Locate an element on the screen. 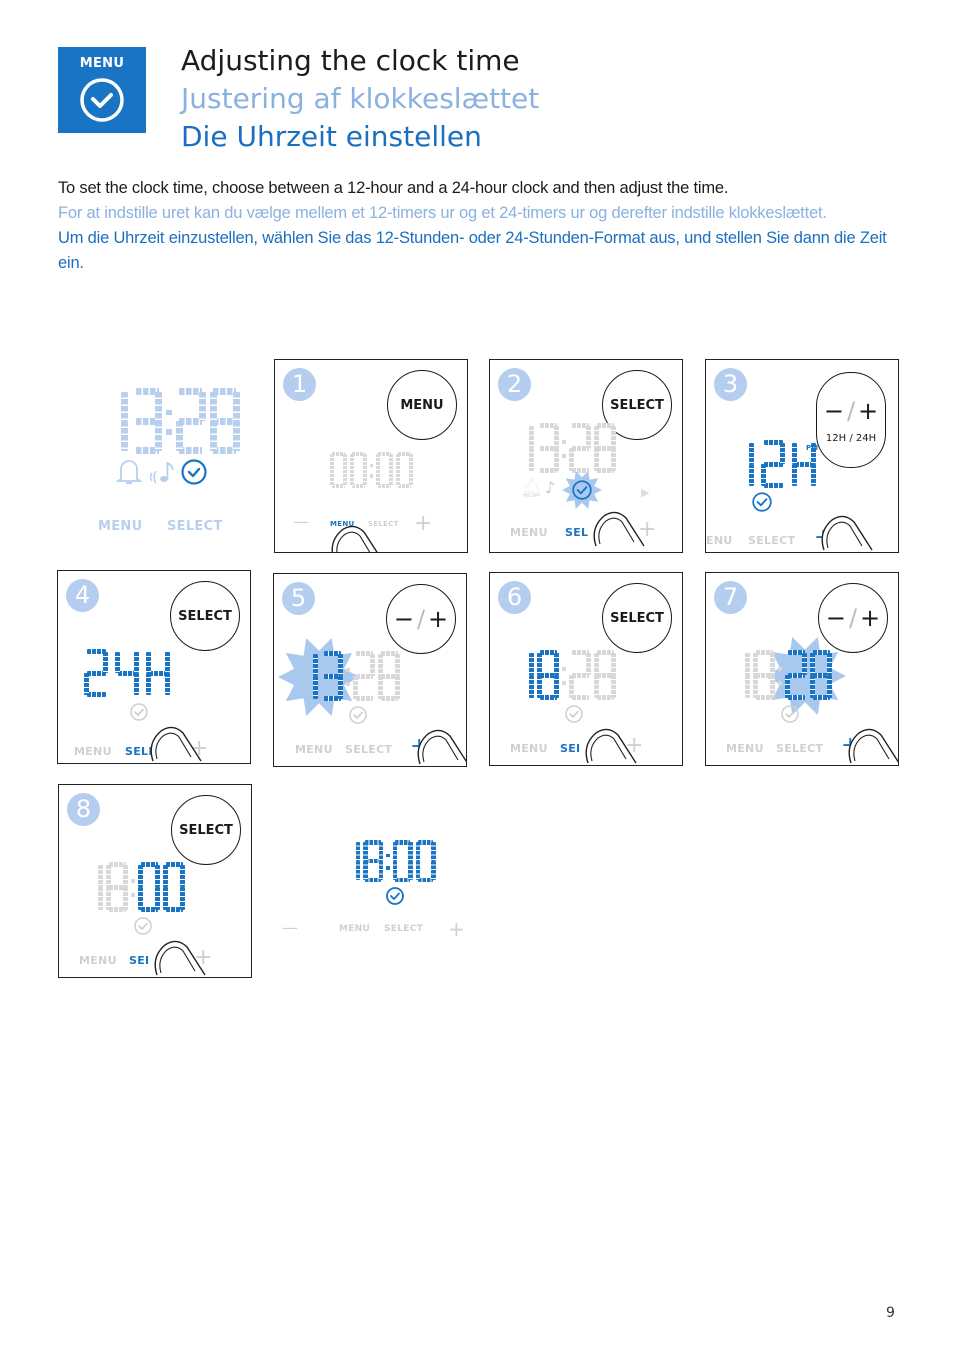  menu-button: ENU is located at coordinates (719, 540).